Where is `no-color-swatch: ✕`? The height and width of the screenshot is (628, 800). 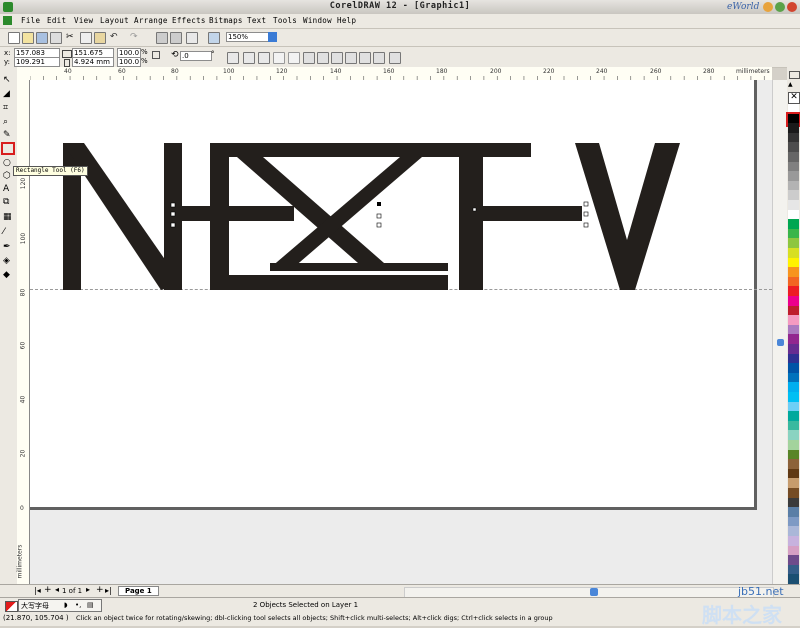 no-color-swatch: ✕ is located at coordinates (794, 98).